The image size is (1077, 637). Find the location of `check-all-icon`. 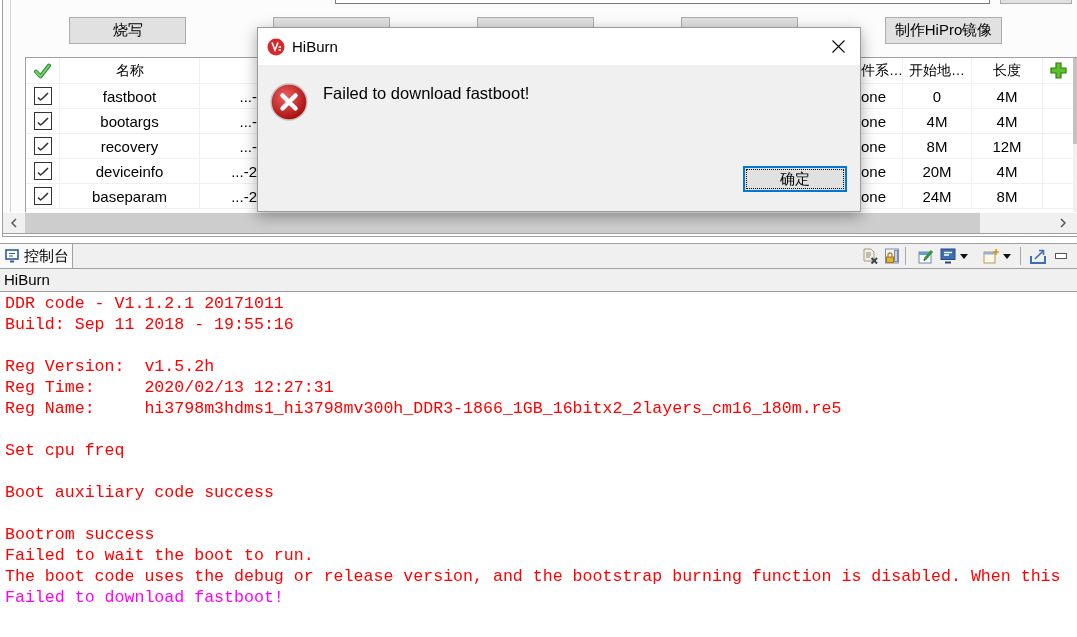

check-all-icon is located at coordinates (42, 70).